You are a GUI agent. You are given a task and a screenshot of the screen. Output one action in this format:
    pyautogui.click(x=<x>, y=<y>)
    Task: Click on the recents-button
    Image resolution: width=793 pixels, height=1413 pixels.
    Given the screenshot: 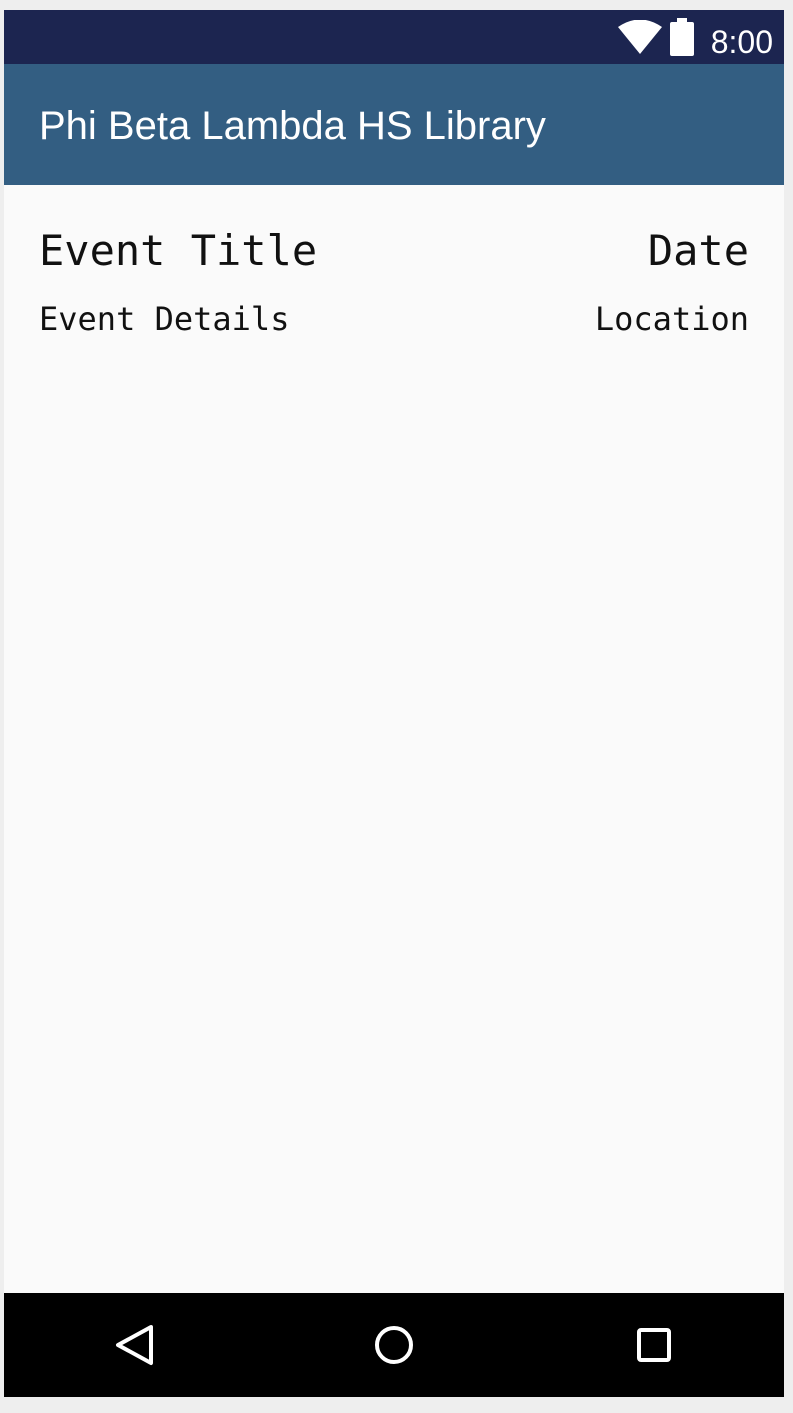 What is the action you would take?
    pyautogui.click(x=654, y=1345)
    